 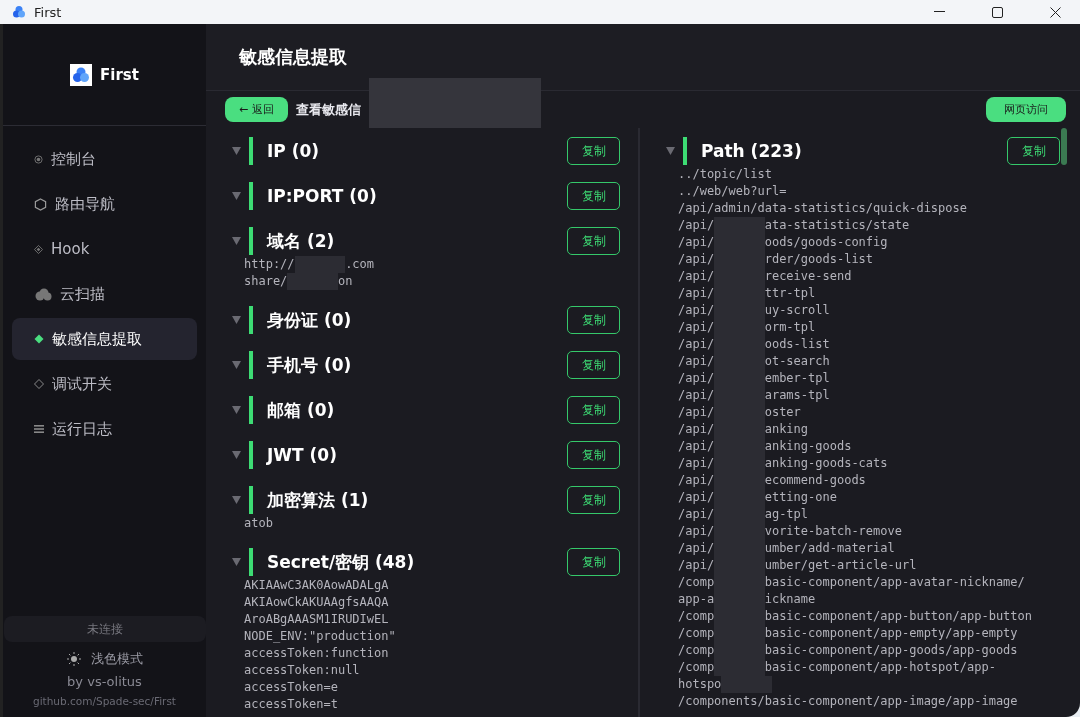 What do you see at coordinates (696, 599) in the screenshot?
I see `result-text: app-a` at bounding box center [696, 599].